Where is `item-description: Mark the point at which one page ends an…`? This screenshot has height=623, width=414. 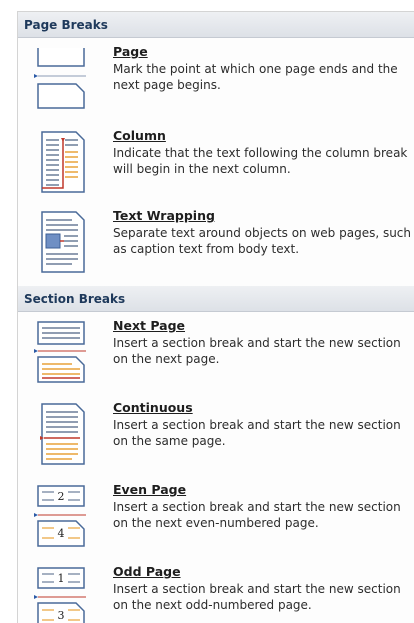 item-description: Mark the point at which one page ends an… is located at coordinates (255, 77).